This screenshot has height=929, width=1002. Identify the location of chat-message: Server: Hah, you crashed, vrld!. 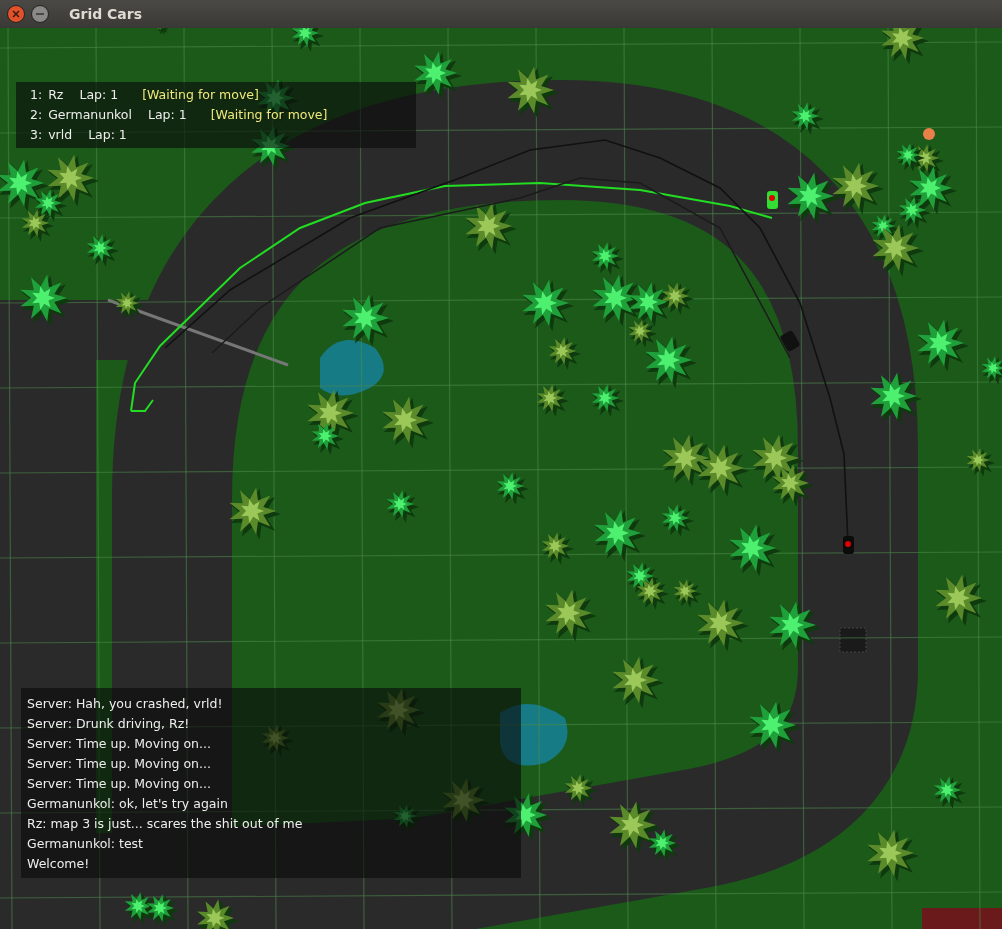
(125, 704).